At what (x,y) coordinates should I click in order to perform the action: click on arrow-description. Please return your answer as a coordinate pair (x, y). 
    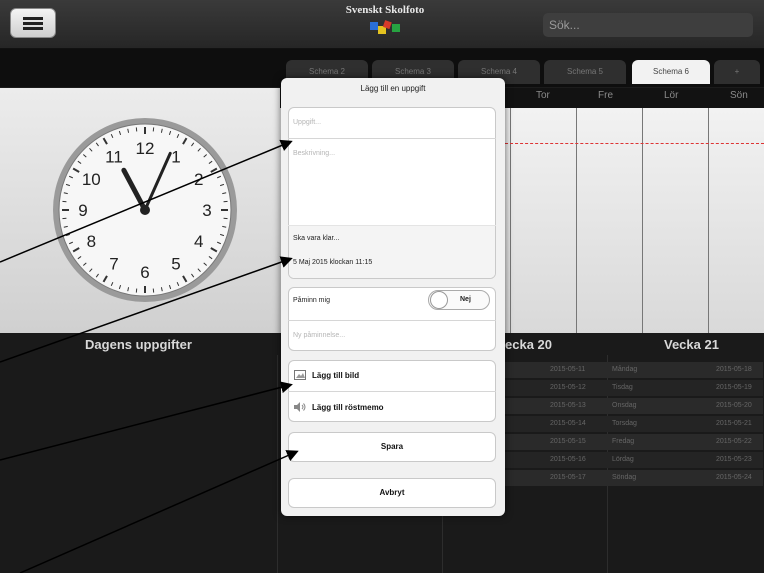
    Looking at the image, I should click on (146, 201).